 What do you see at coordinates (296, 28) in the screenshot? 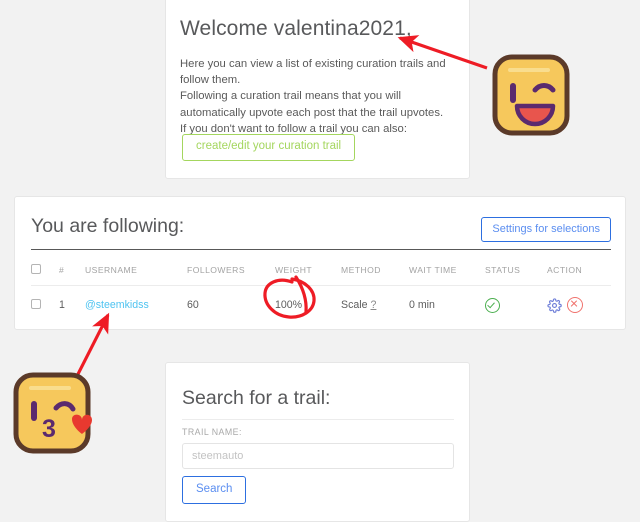
I see `welcome-title: Welcome valentina2021,` at bounding box center [296, 28].